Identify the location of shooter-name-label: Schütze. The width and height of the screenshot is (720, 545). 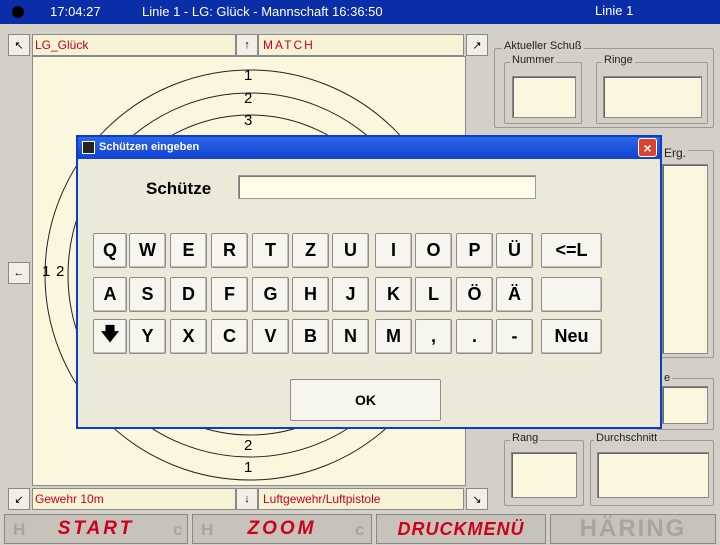
(179, 188).